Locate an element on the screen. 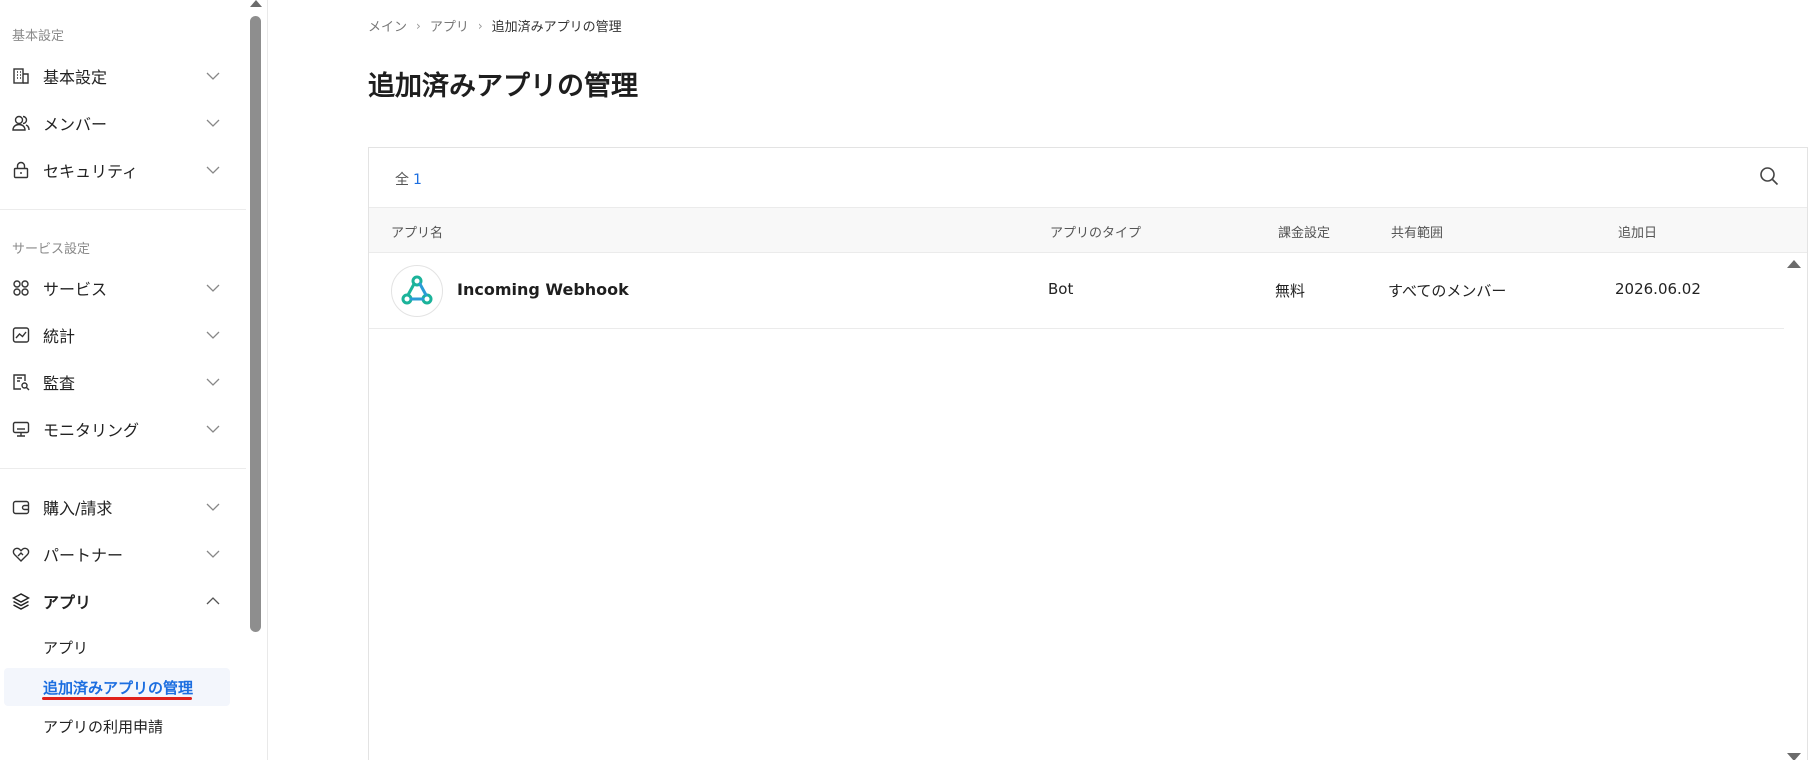 Image resolution: width=1816 pixels, height=760 pixels. column-header-name: アプリ名 is located at coordinates (417, 231).